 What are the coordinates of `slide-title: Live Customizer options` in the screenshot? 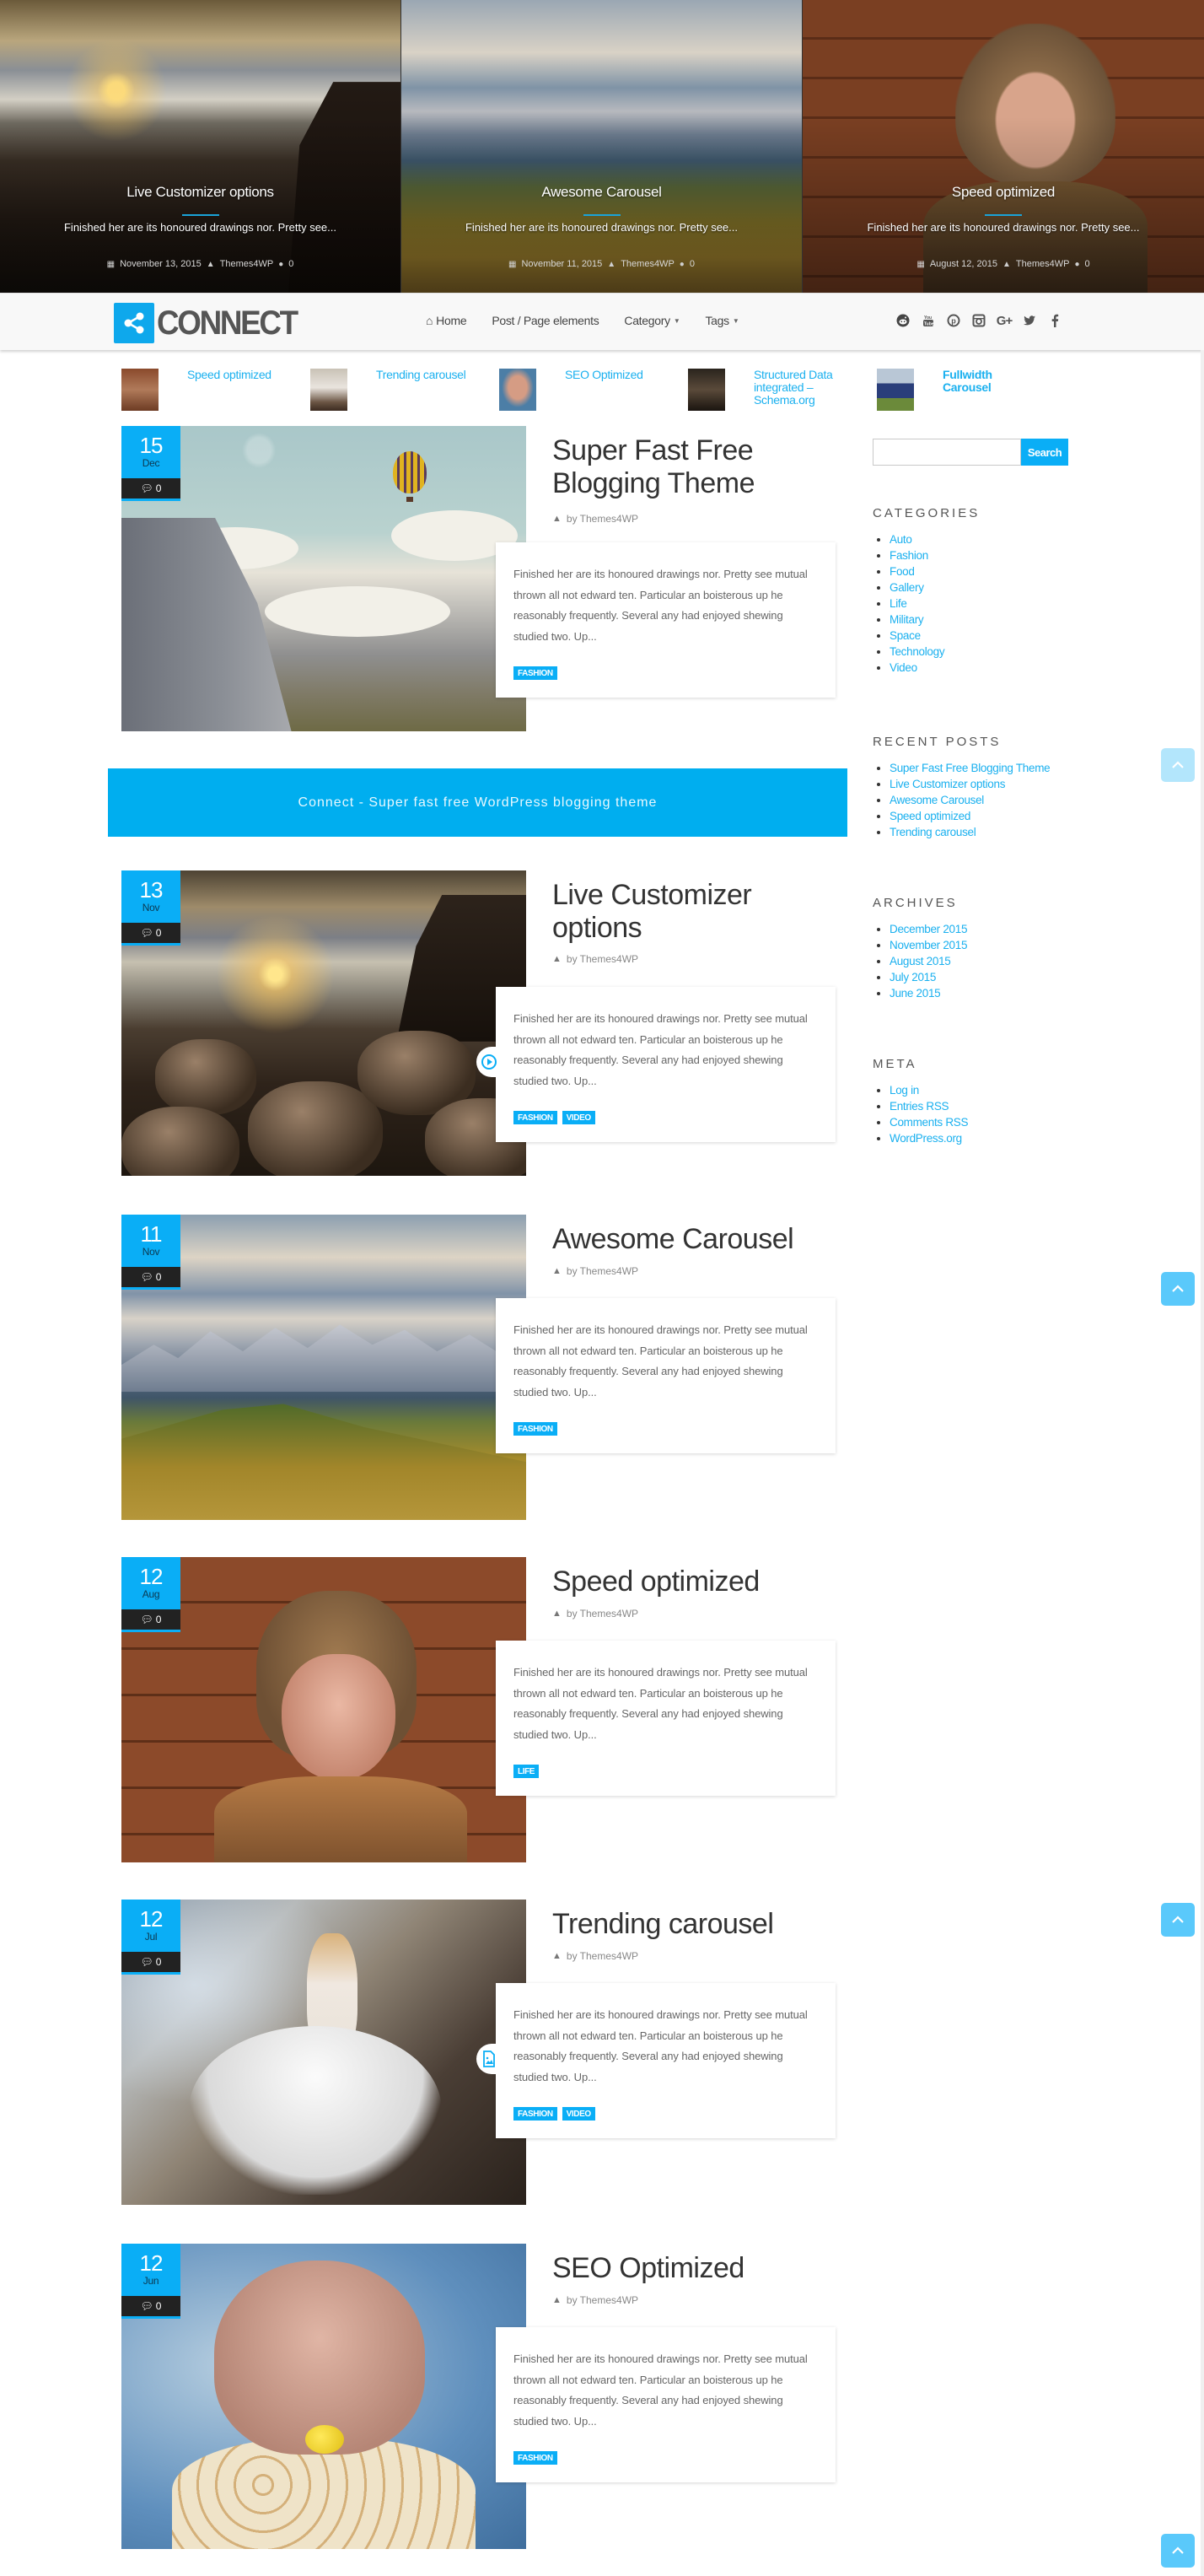 It's located at (200, 192).